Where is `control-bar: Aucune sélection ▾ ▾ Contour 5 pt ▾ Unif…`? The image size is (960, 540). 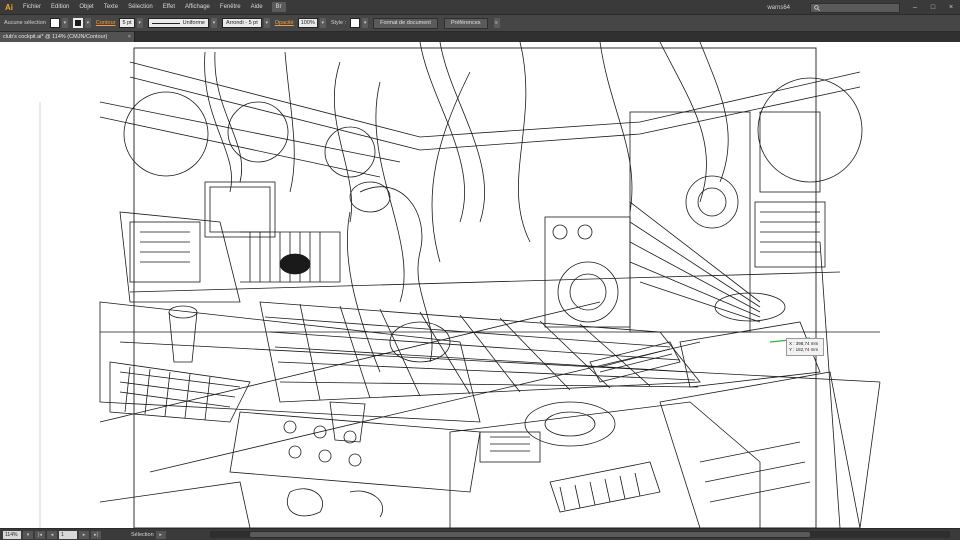 control-bar: Aucune sélection ▾ ▾ Contour 5 pt ▾ Unif… is located at coordinates (480, 23).